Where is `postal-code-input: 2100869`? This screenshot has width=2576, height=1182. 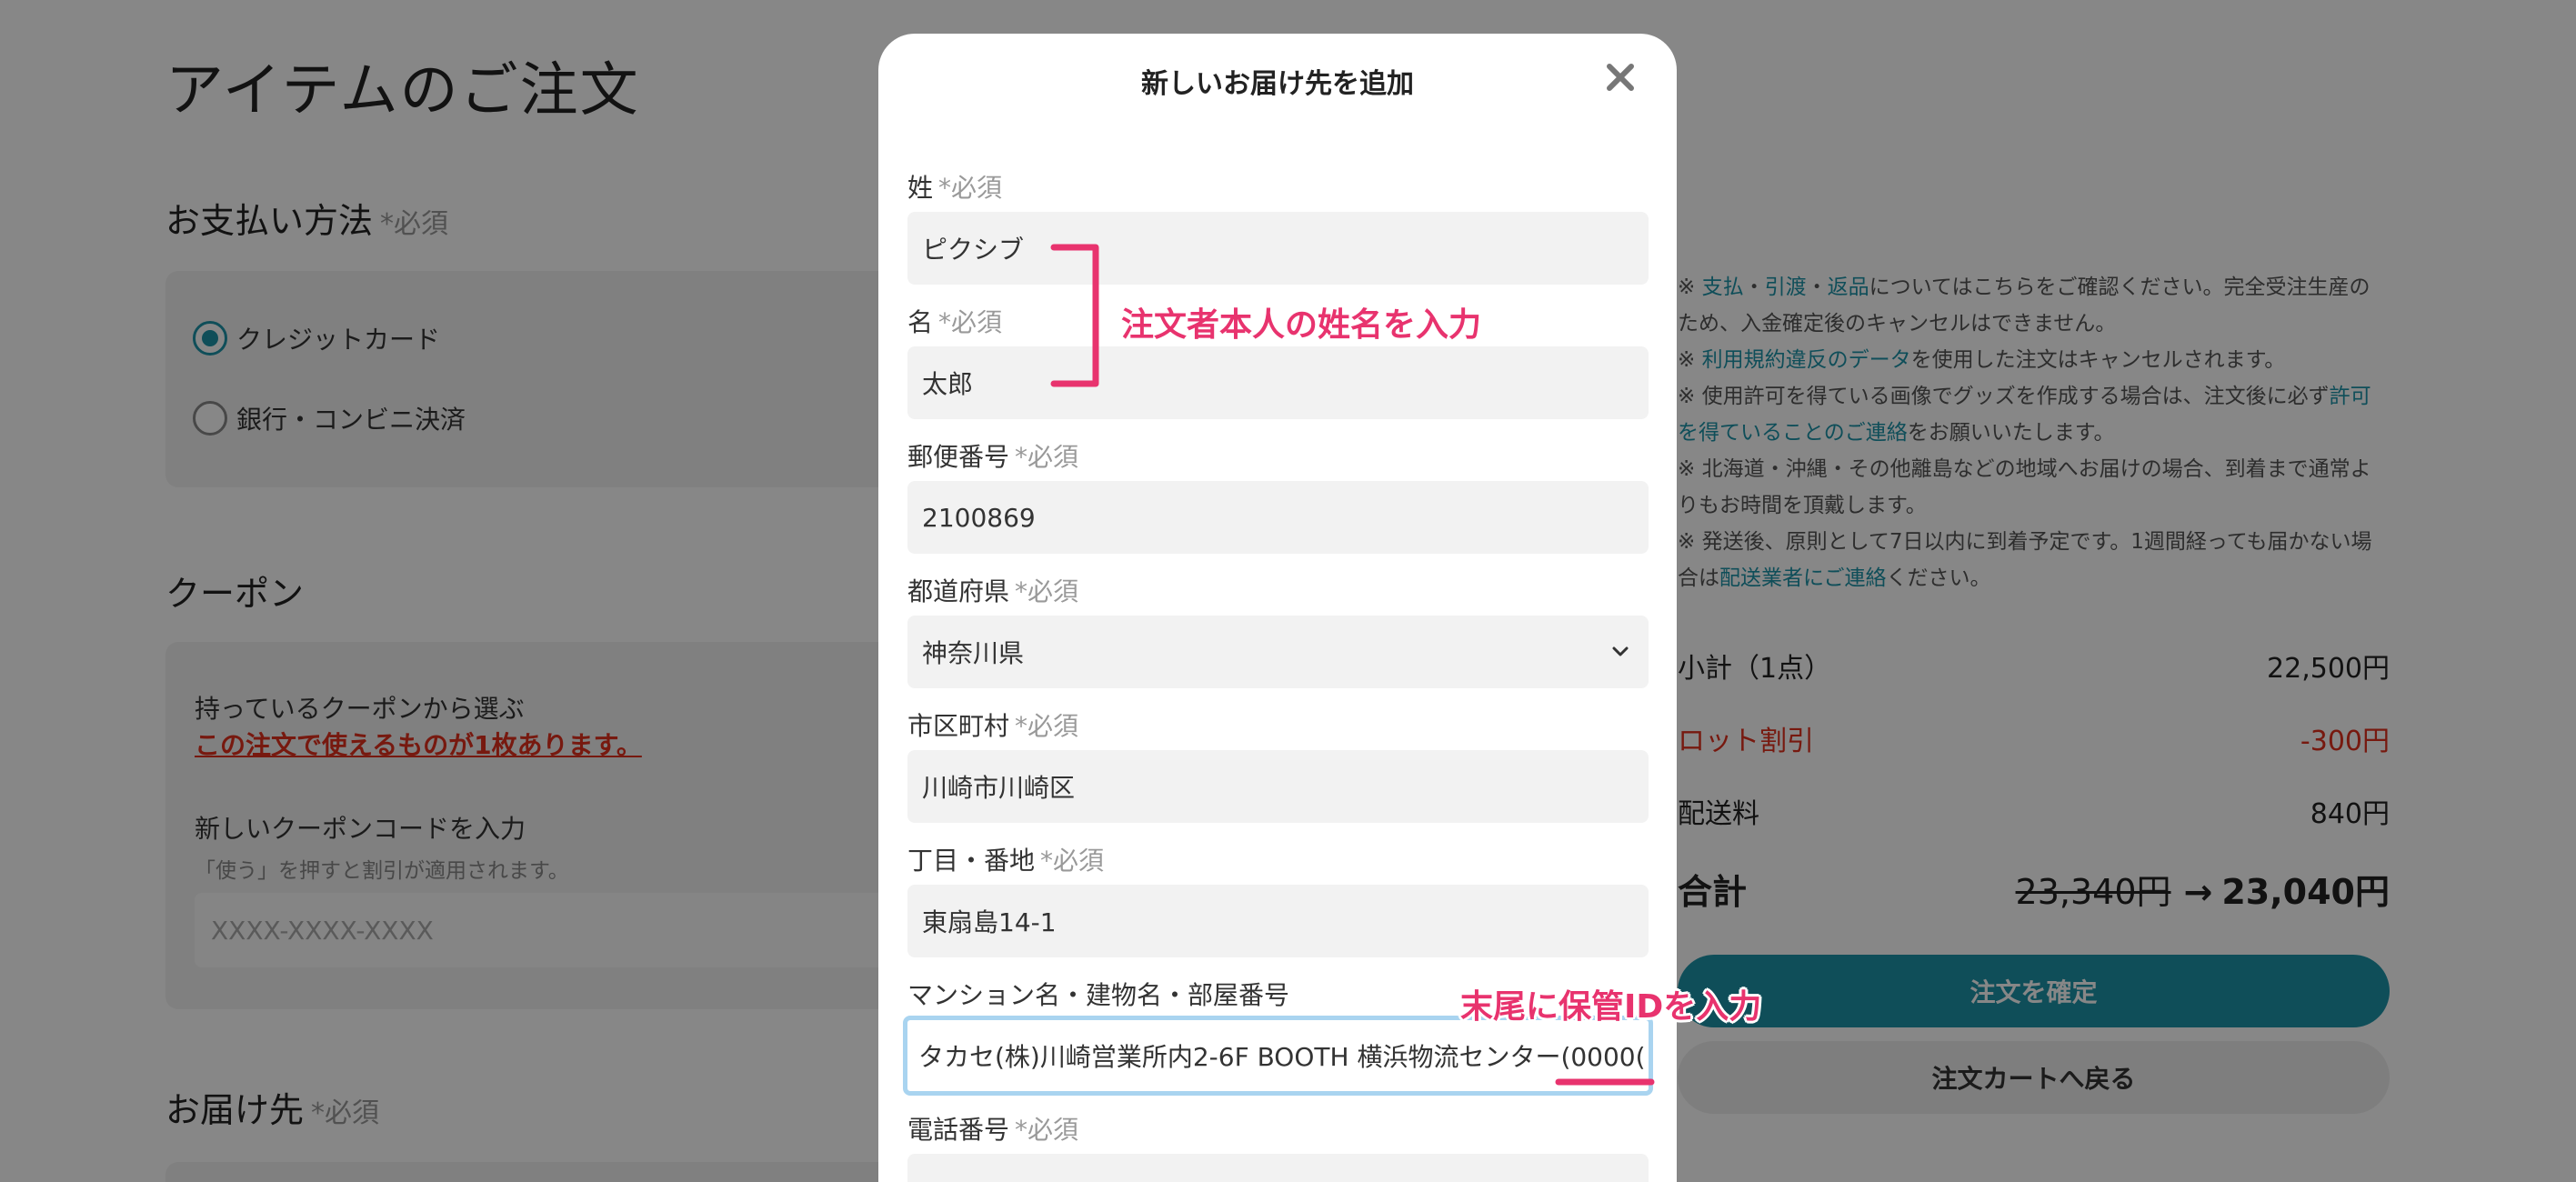
postal-code-input: 2100869 is located at coordinates (1278, 517).